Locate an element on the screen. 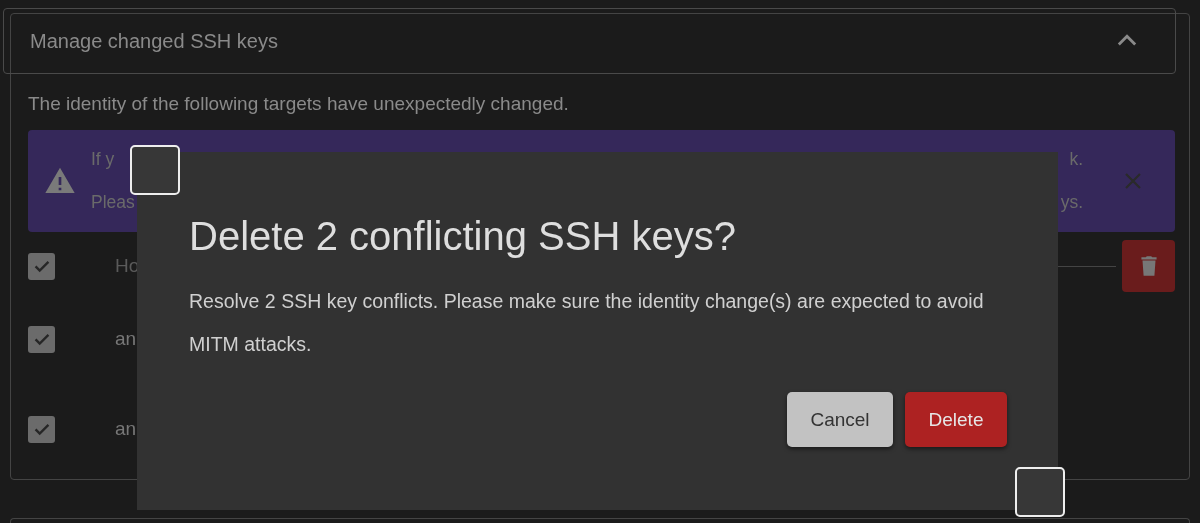 Image resolution: width=1200 pixels, height=523 pixels. alert-text: k. is located at coordinates (1076, 159).